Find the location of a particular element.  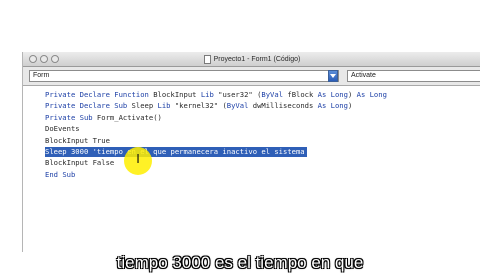

object-combo-value: Form is located at coordinates (41, 75).